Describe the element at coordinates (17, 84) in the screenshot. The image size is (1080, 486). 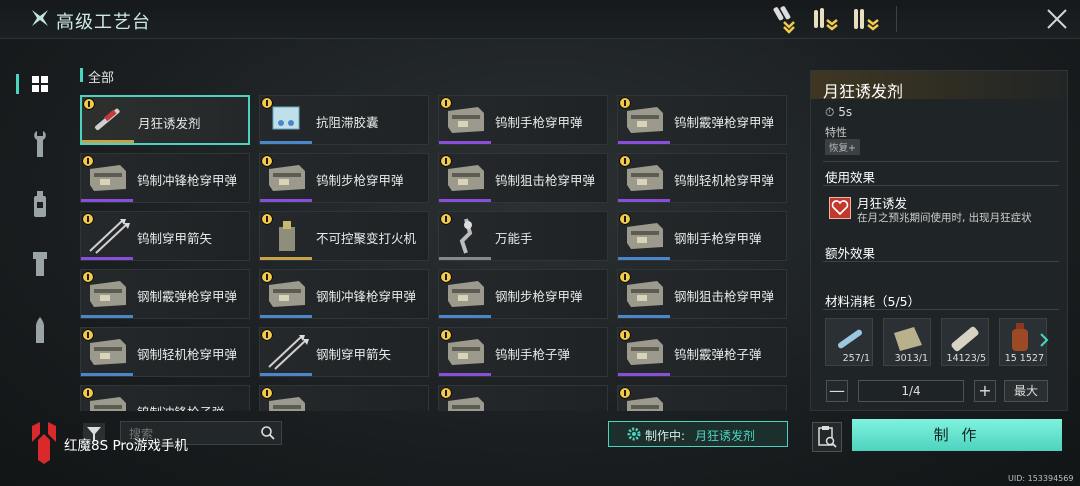
I see `nav-active-indicator` at that location.